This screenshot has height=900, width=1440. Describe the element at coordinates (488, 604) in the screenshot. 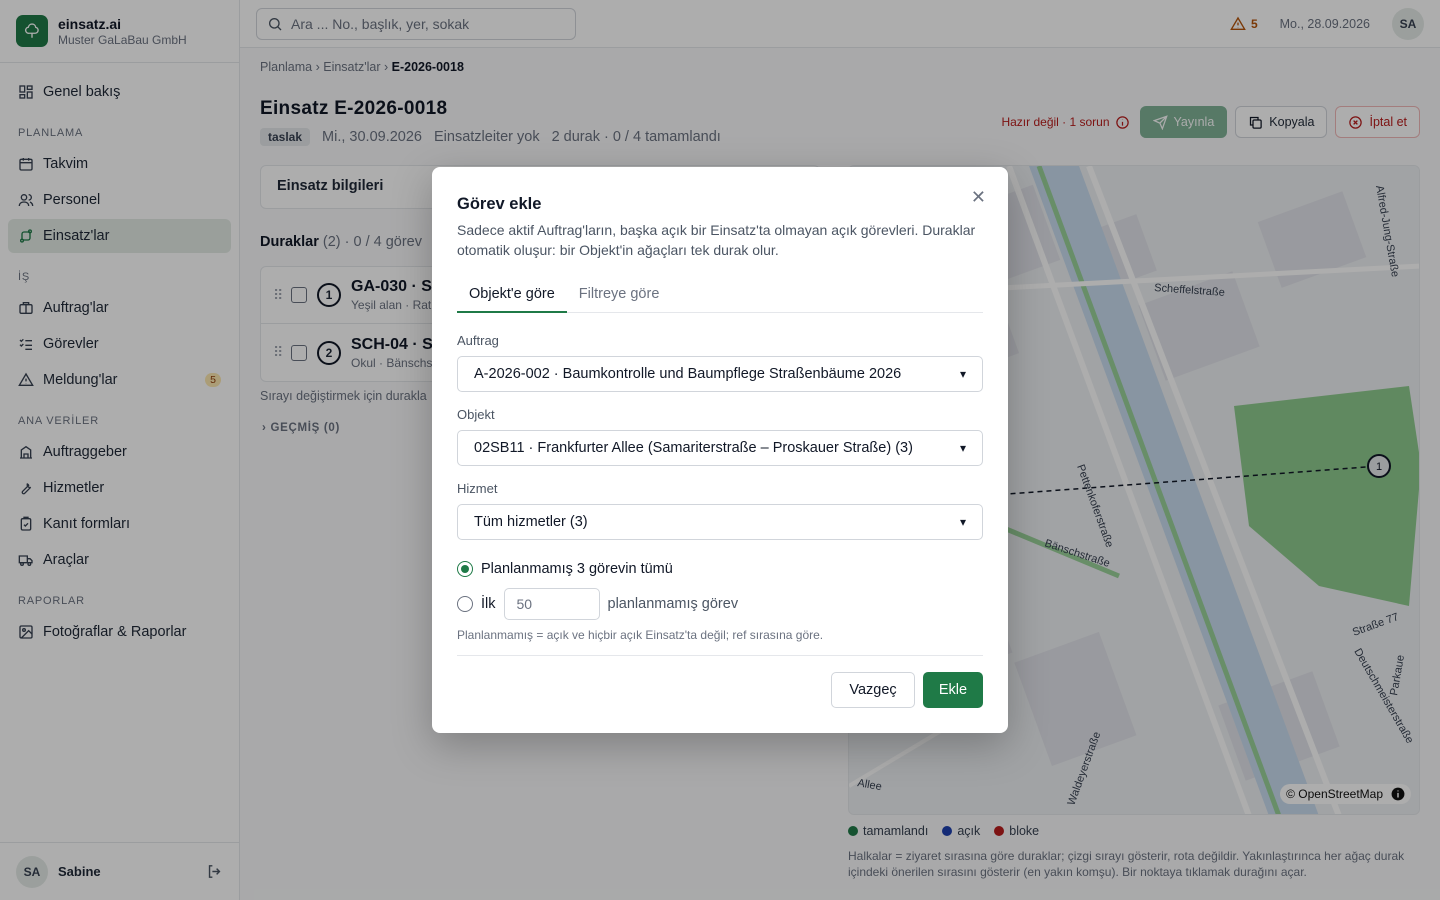

I see `radio-first-label: İlk` at that location.